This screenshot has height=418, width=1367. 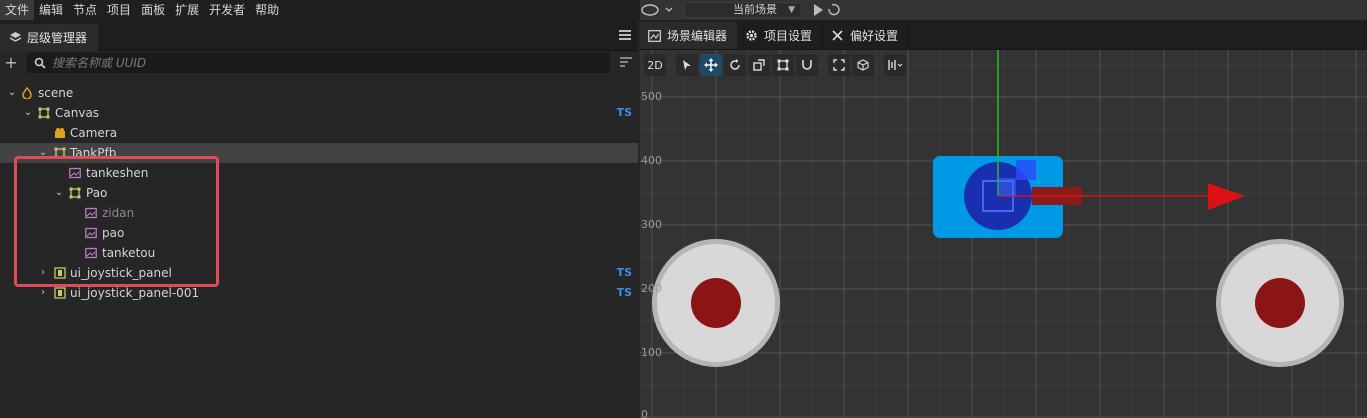 I want to click on y-axis-label: 300, so click(x=651, y=224).